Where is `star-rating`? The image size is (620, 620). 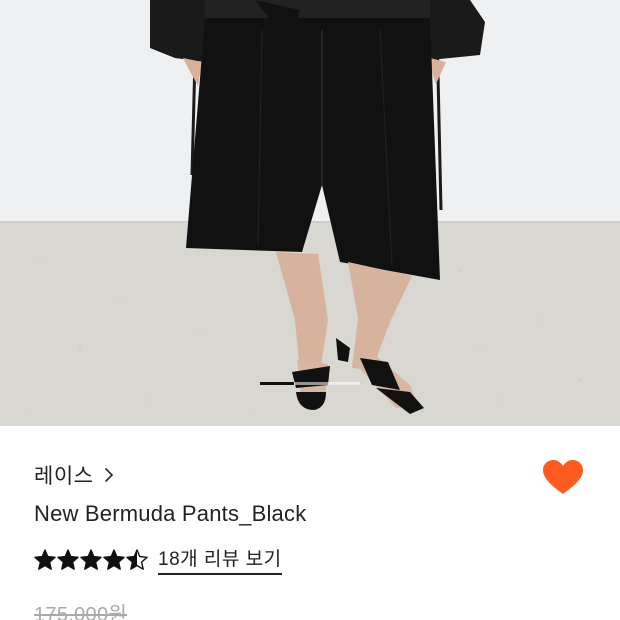
star-rating is located at coordinates (91, 559).